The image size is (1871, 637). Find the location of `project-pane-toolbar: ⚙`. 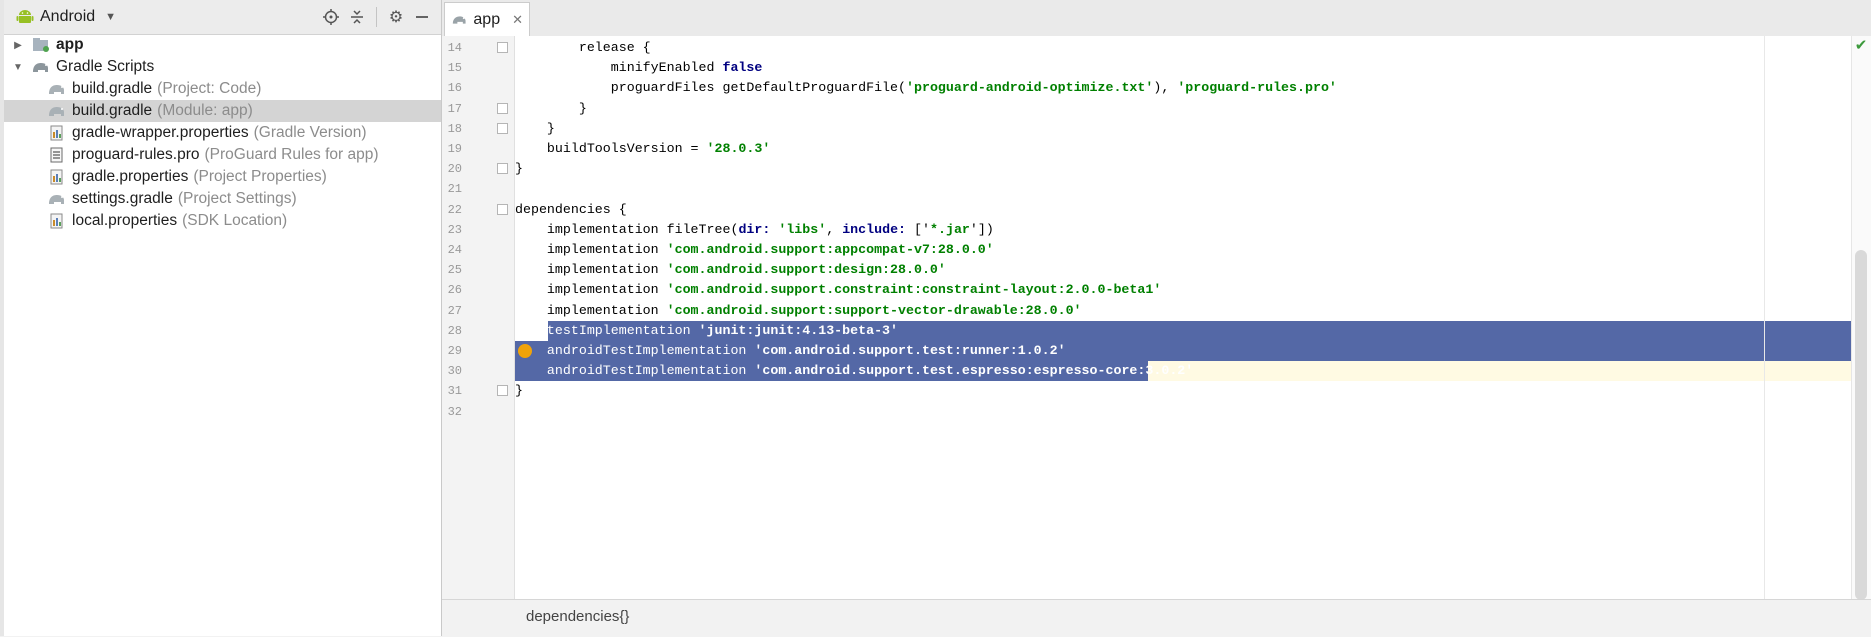

project-pane-toolbar: ⚙ is located at coordinates (376, 17).